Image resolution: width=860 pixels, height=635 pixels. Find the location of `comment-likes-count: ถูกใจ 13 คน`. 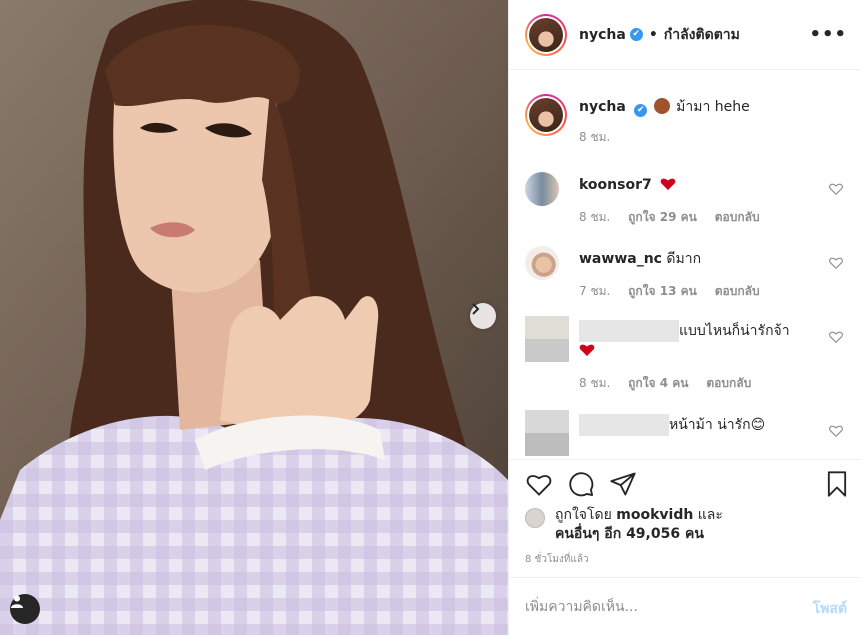

comment-likes-count: ถูกใจ 13 คน is located at coordinates (662, 291).